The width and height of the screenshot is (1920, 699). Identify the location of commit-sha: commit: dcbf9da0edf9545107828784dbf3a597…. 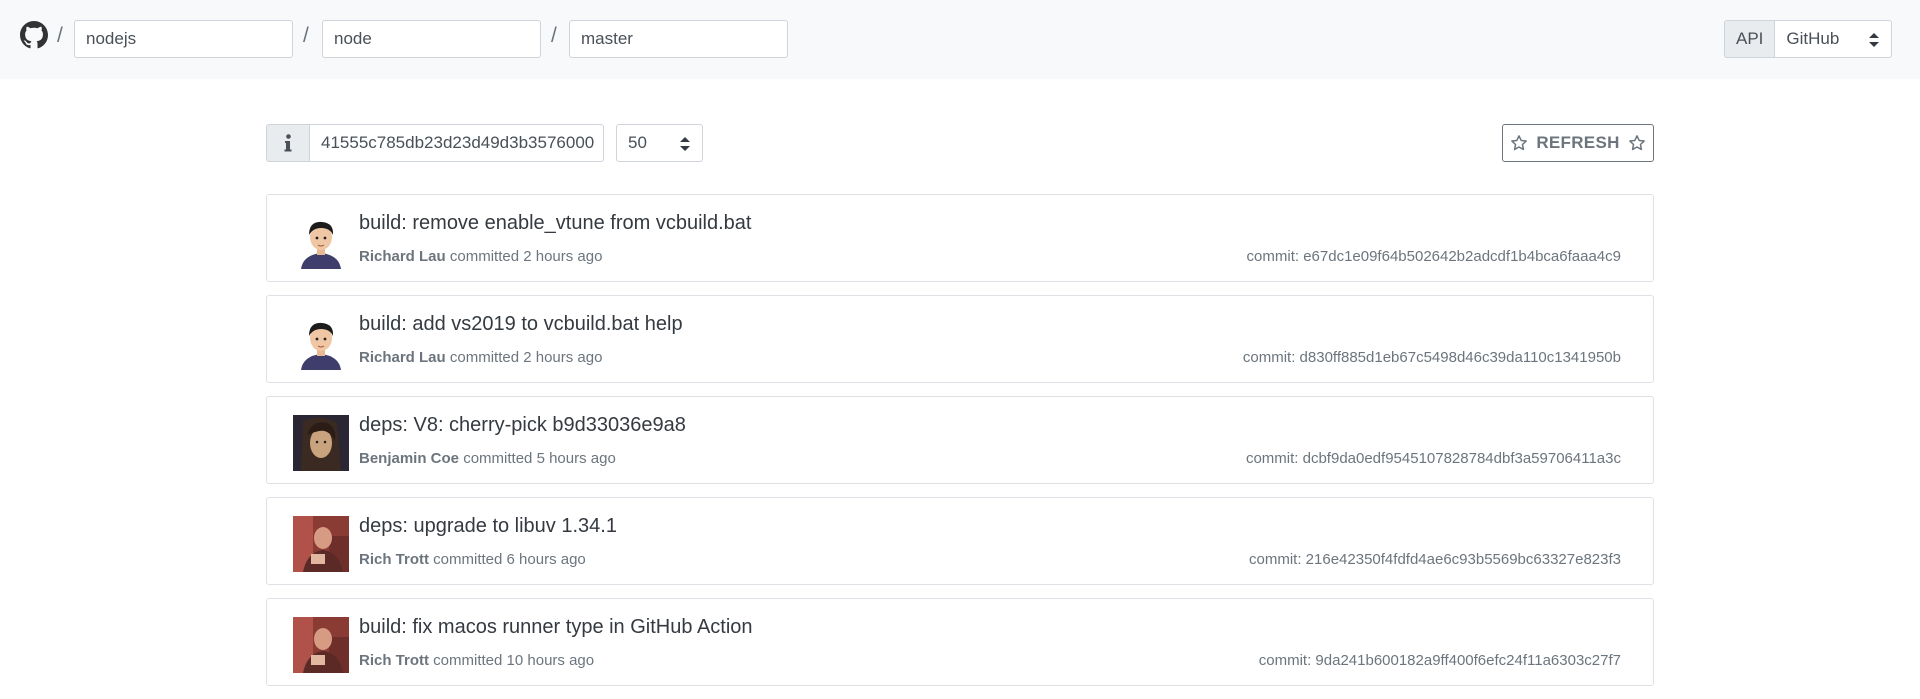
(1433, 458).